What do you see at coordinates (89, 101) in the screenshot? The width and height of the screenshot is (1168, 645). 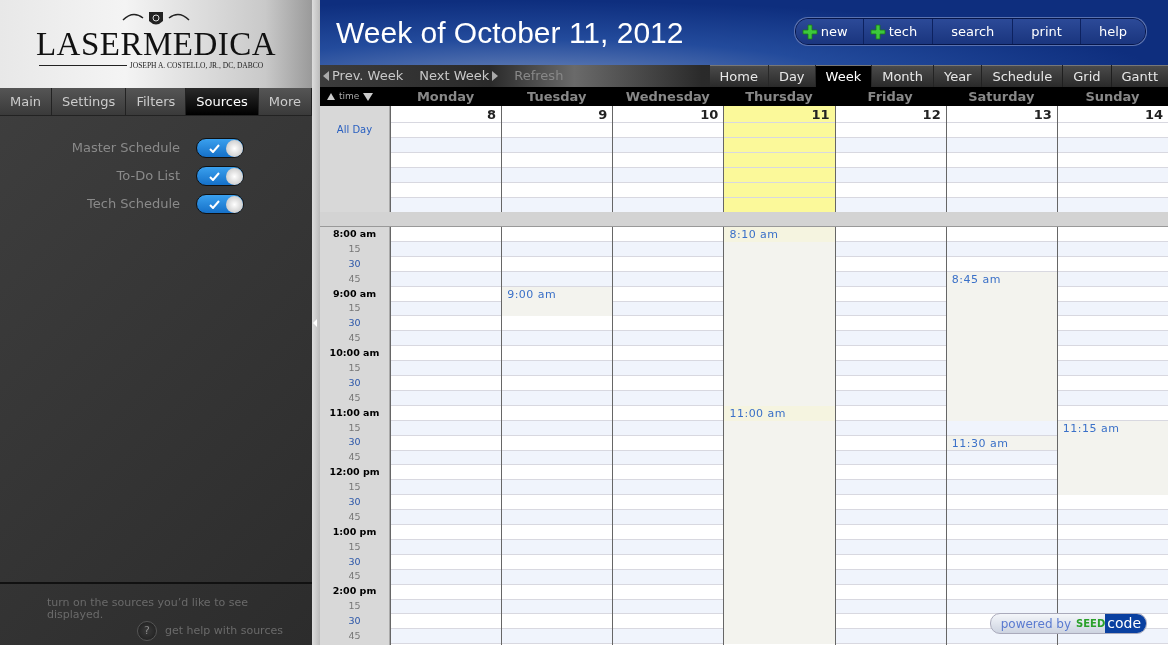 I see `sidebar-tab: Settings` at bounding box center [89, 101].